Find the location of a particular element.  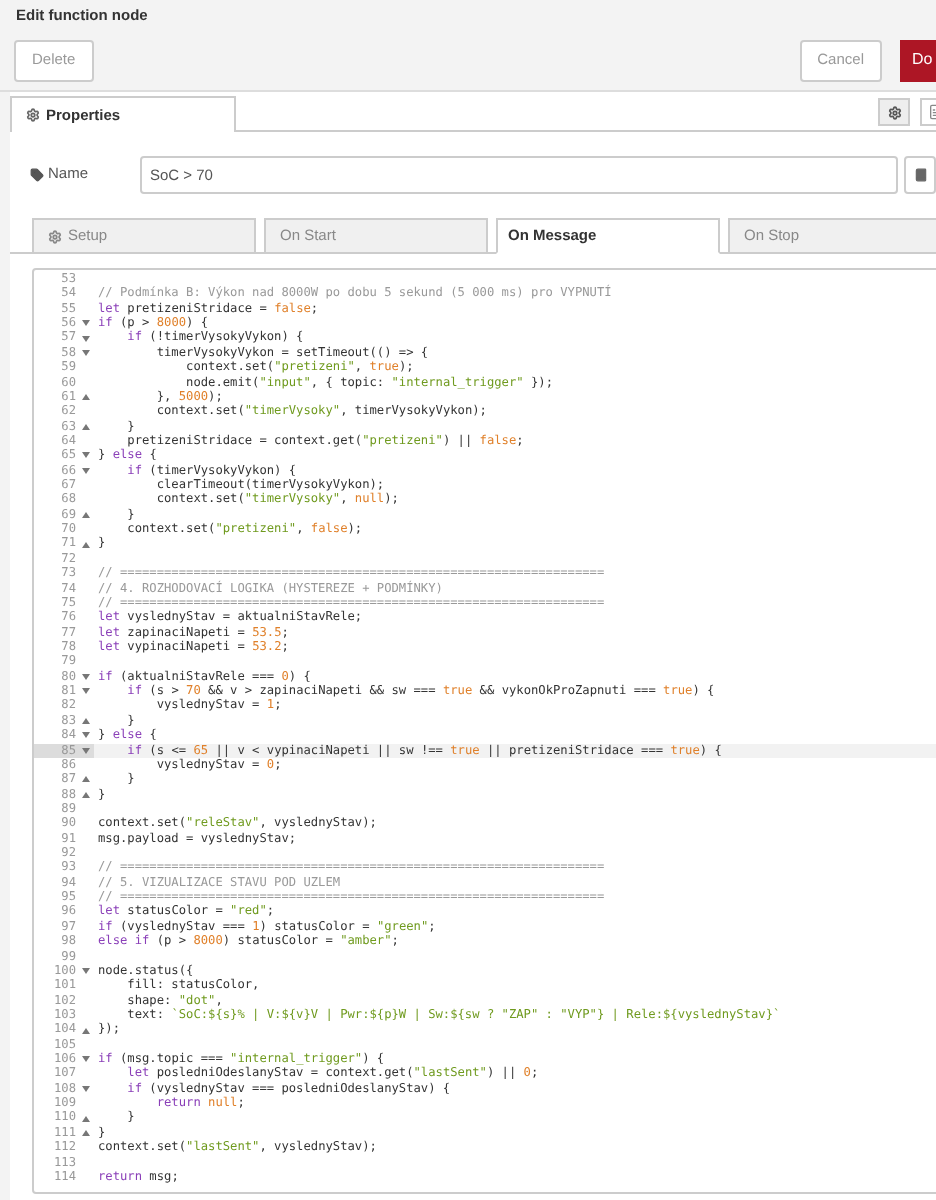

settings-button is located at coordinates (894, 112).